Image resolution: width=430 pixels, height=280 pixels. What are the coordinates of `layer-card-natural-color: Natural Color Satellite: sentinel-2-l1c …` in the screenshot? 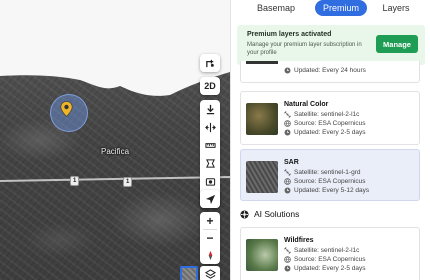 It's located at (330, 118).